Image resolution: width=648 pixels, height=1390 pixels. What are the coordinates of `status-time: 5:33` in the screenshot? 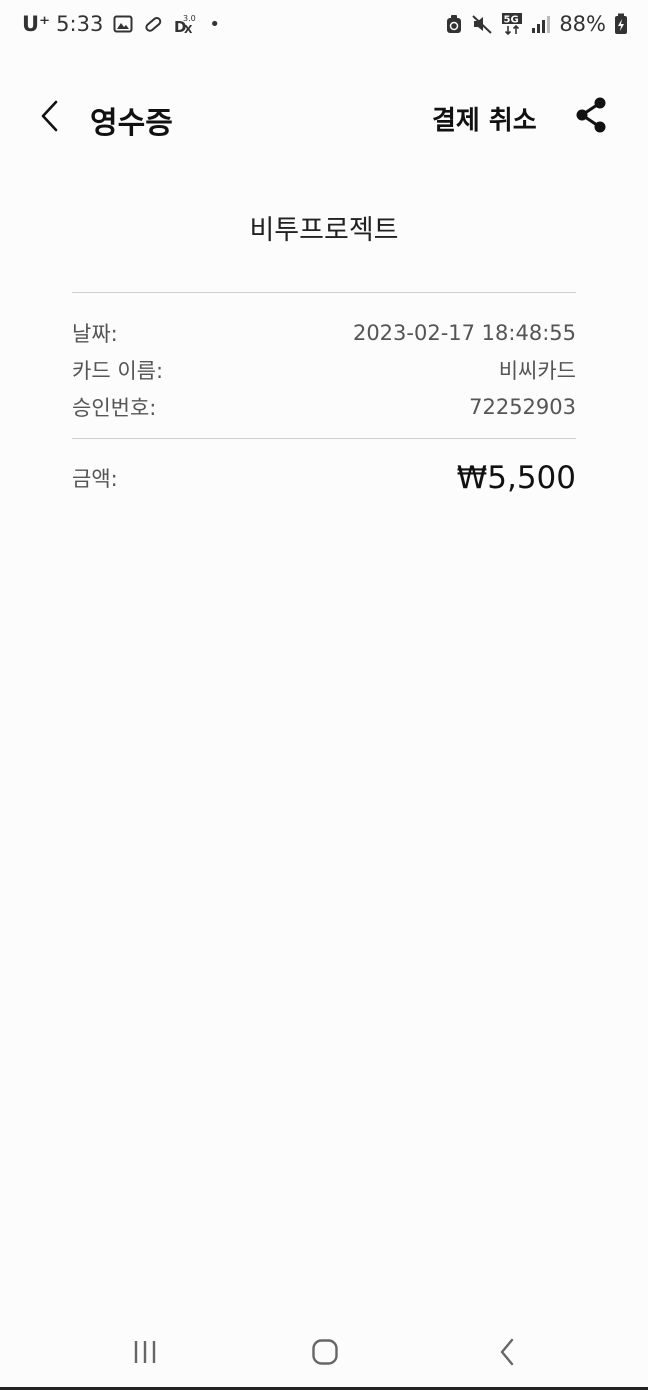 It's located at (80, 24).